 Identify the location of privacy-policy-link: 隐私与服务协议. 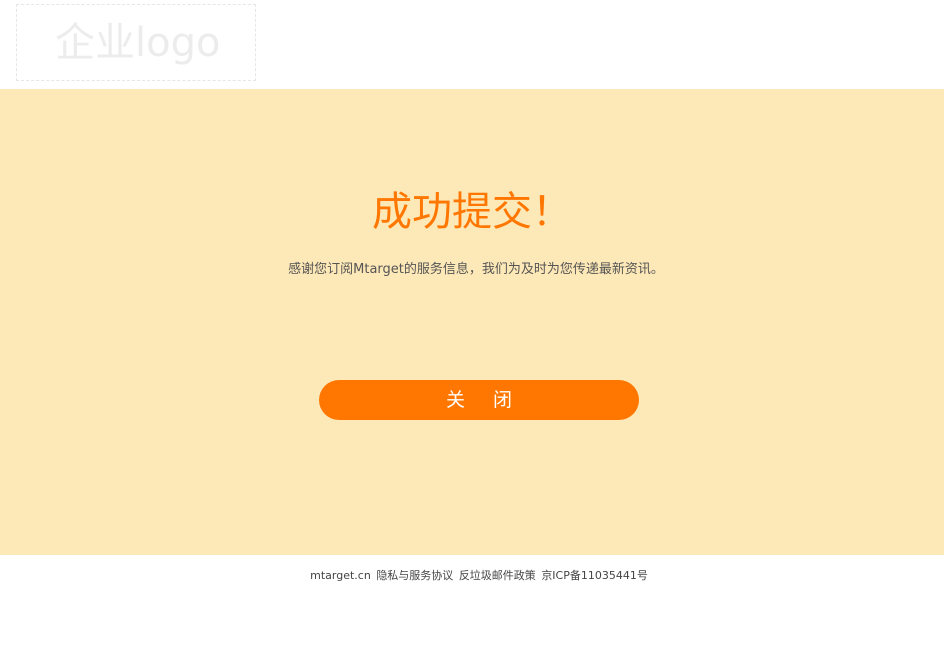
(414, 575).